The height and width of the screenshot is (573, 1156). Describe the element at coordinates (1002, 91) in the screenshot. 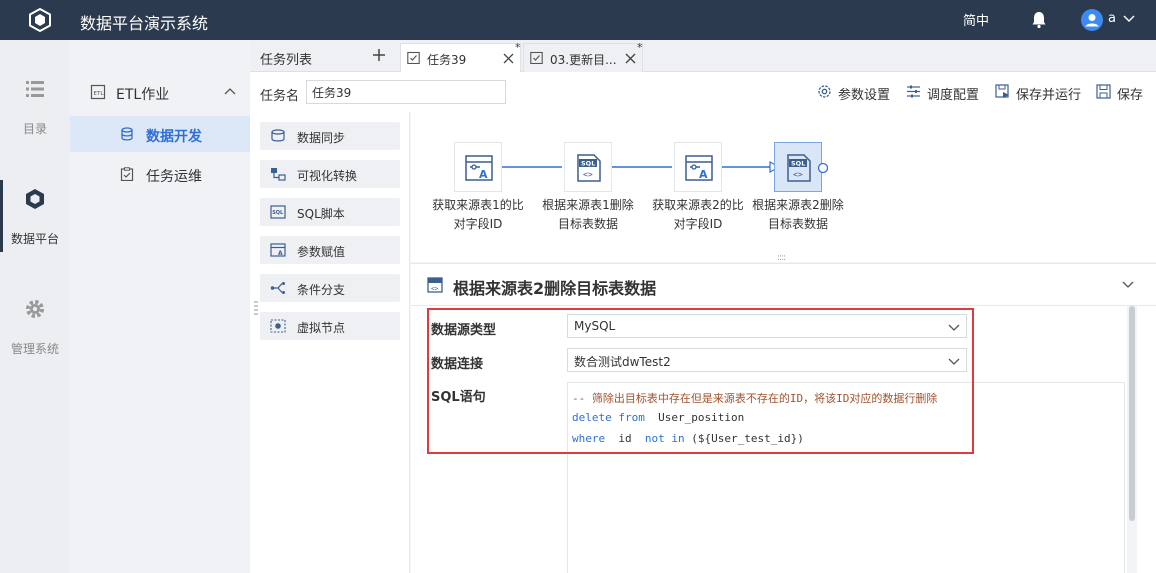

I see `save-run-icon` at that location.